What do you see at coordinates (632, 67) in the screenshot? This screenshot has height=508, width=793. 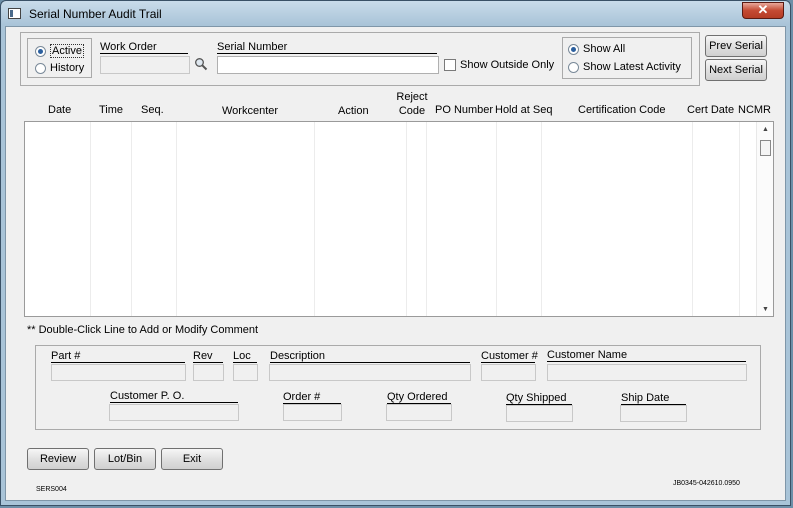 I see `show-latest-radio-label: Show Latest Activity` at bounding box center [632, 67].